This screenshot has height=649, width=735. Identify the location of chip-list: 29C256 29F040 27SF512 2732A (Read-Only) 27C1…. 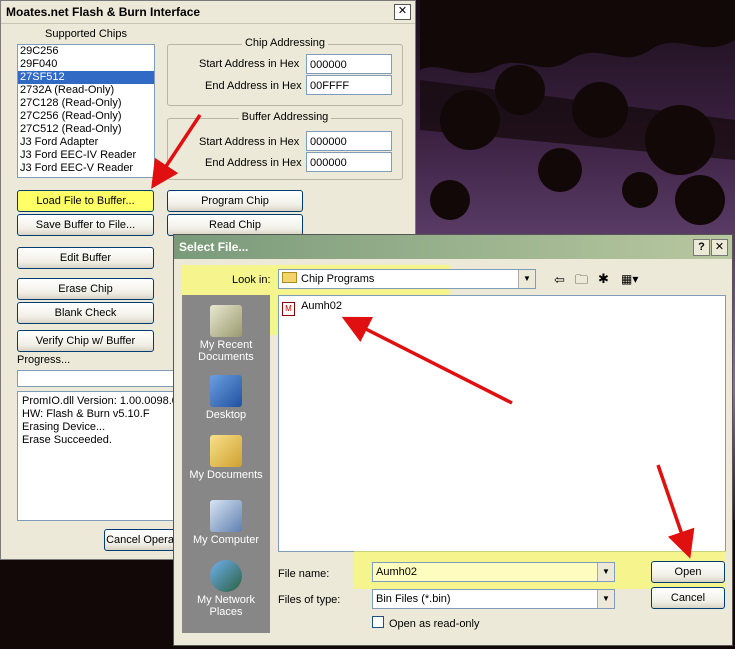
(86, 111).